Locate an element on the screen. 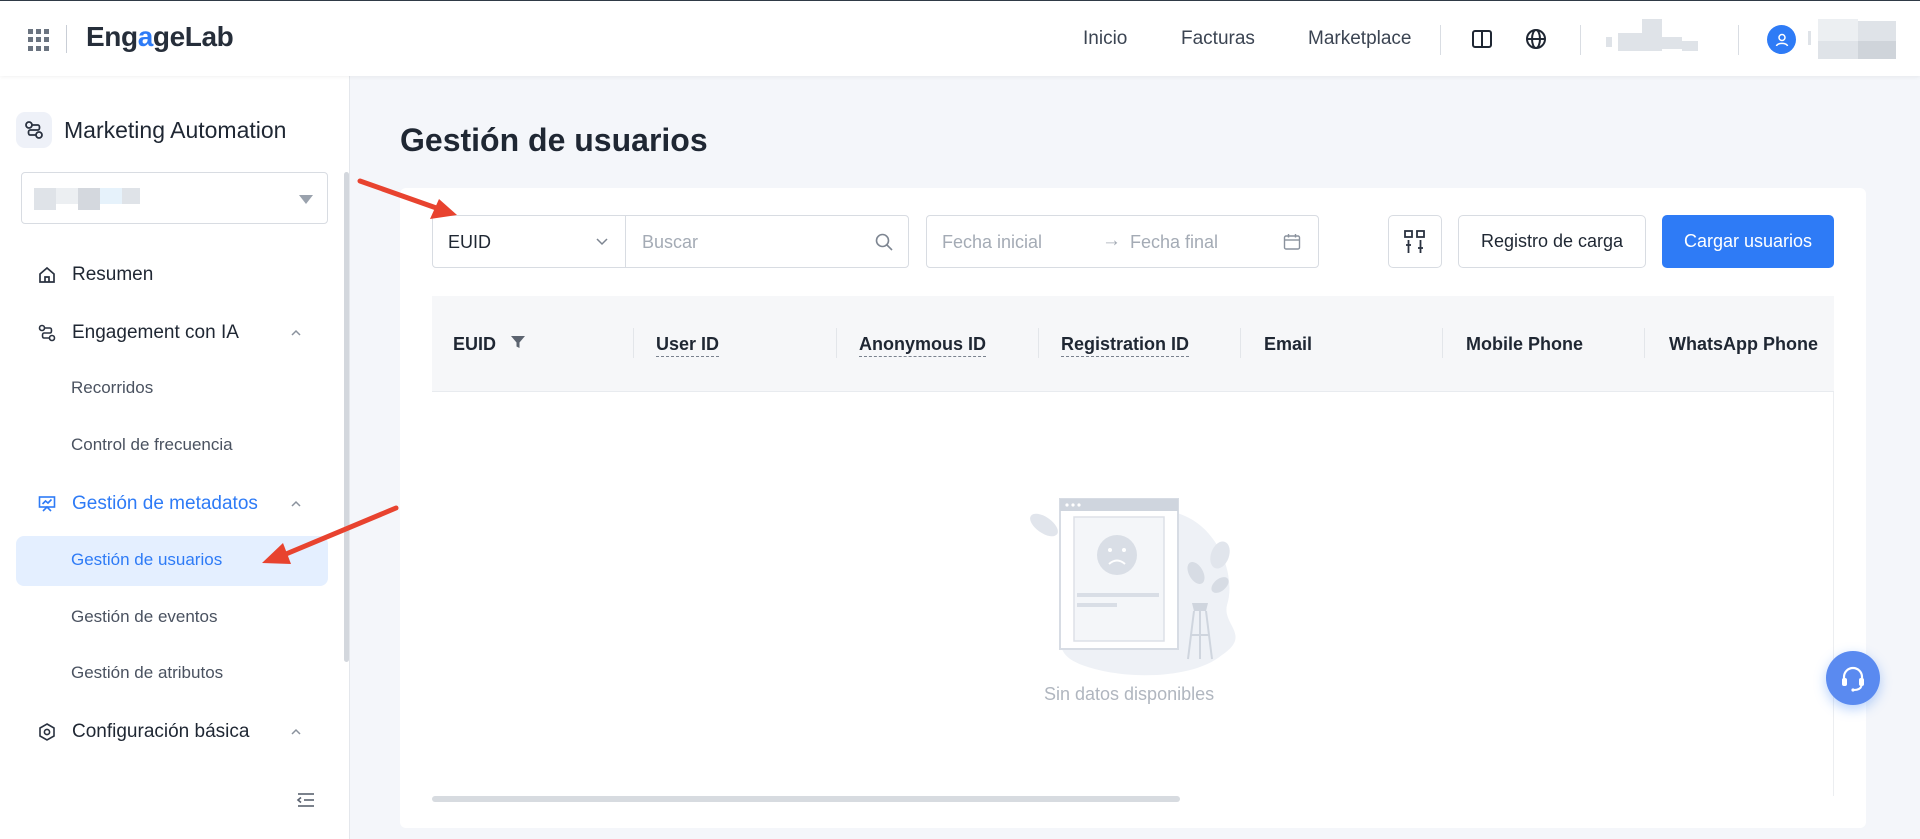 Image resolution: width=1920 pixels, height=839 pixels. metadata-board-icon is located at coordinates (47, 504).